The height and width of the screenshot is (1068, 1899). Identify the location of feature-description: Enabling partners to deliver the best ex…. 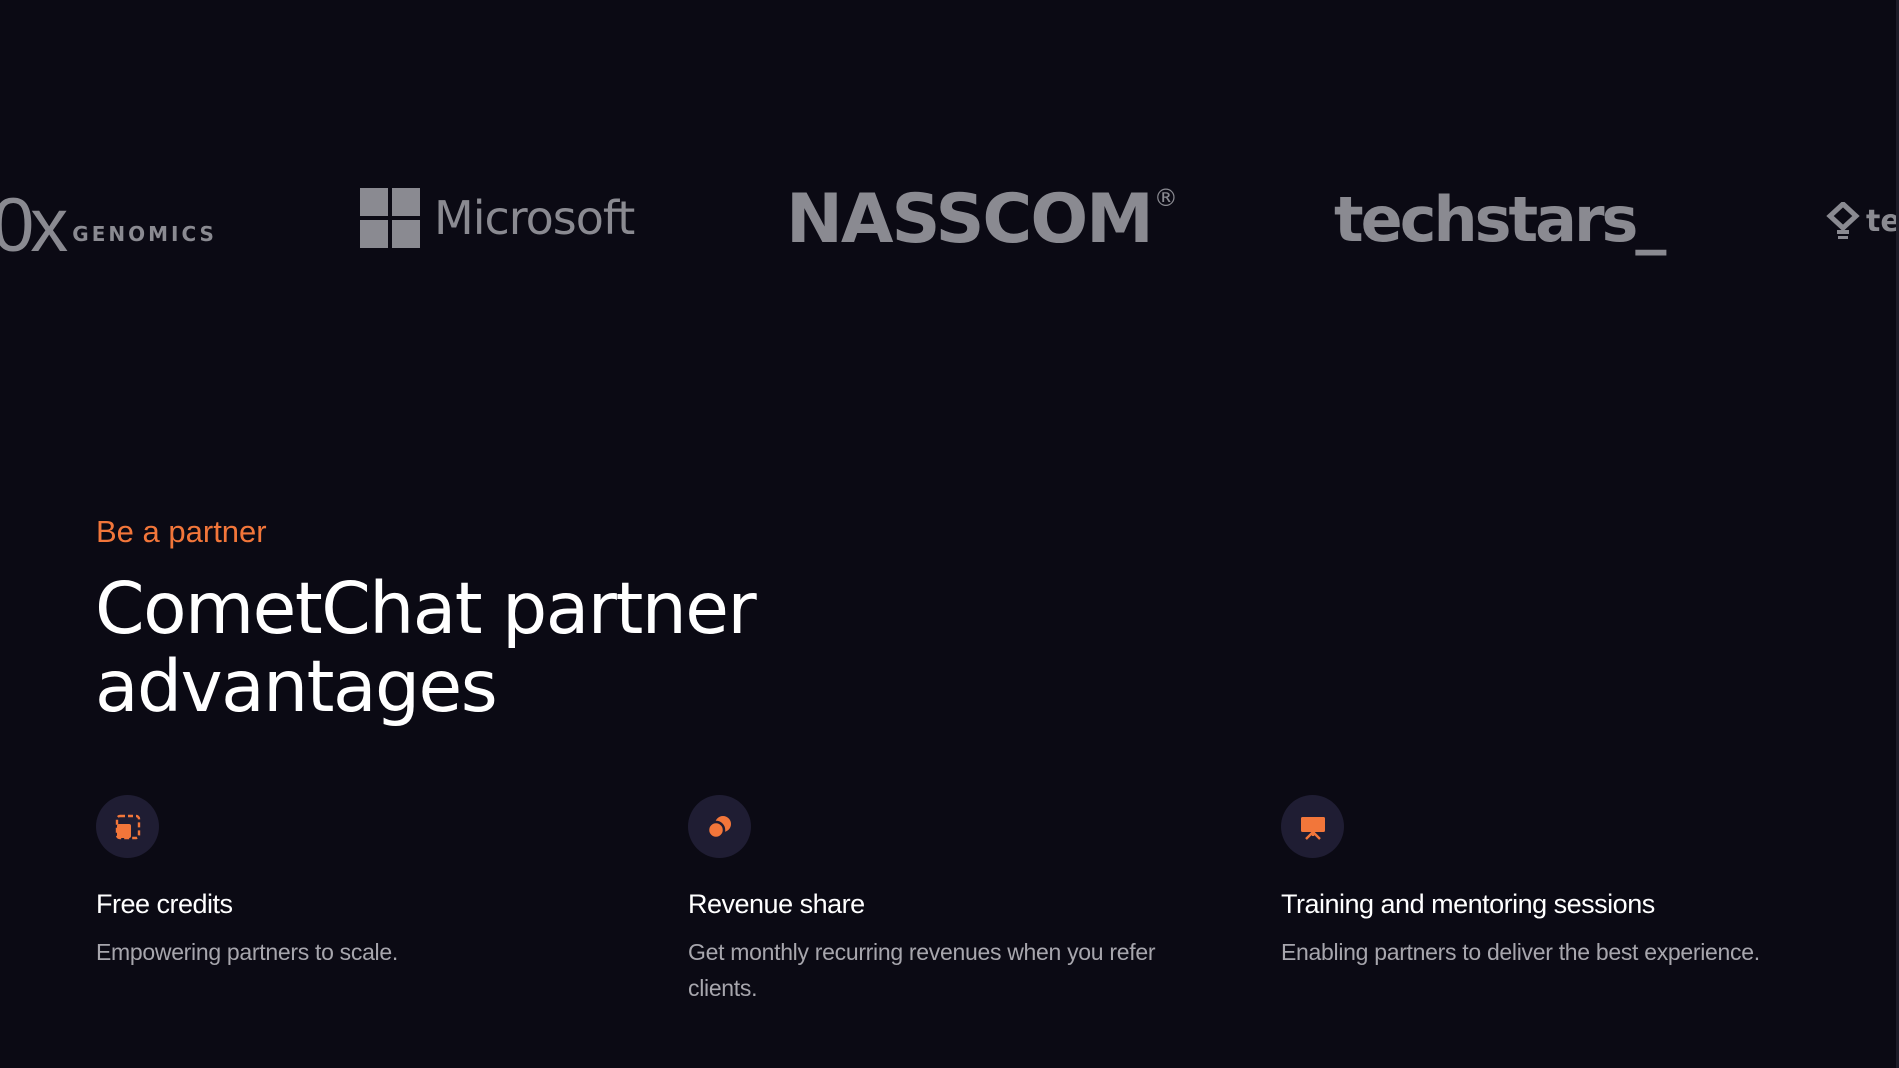
(1520, 952).